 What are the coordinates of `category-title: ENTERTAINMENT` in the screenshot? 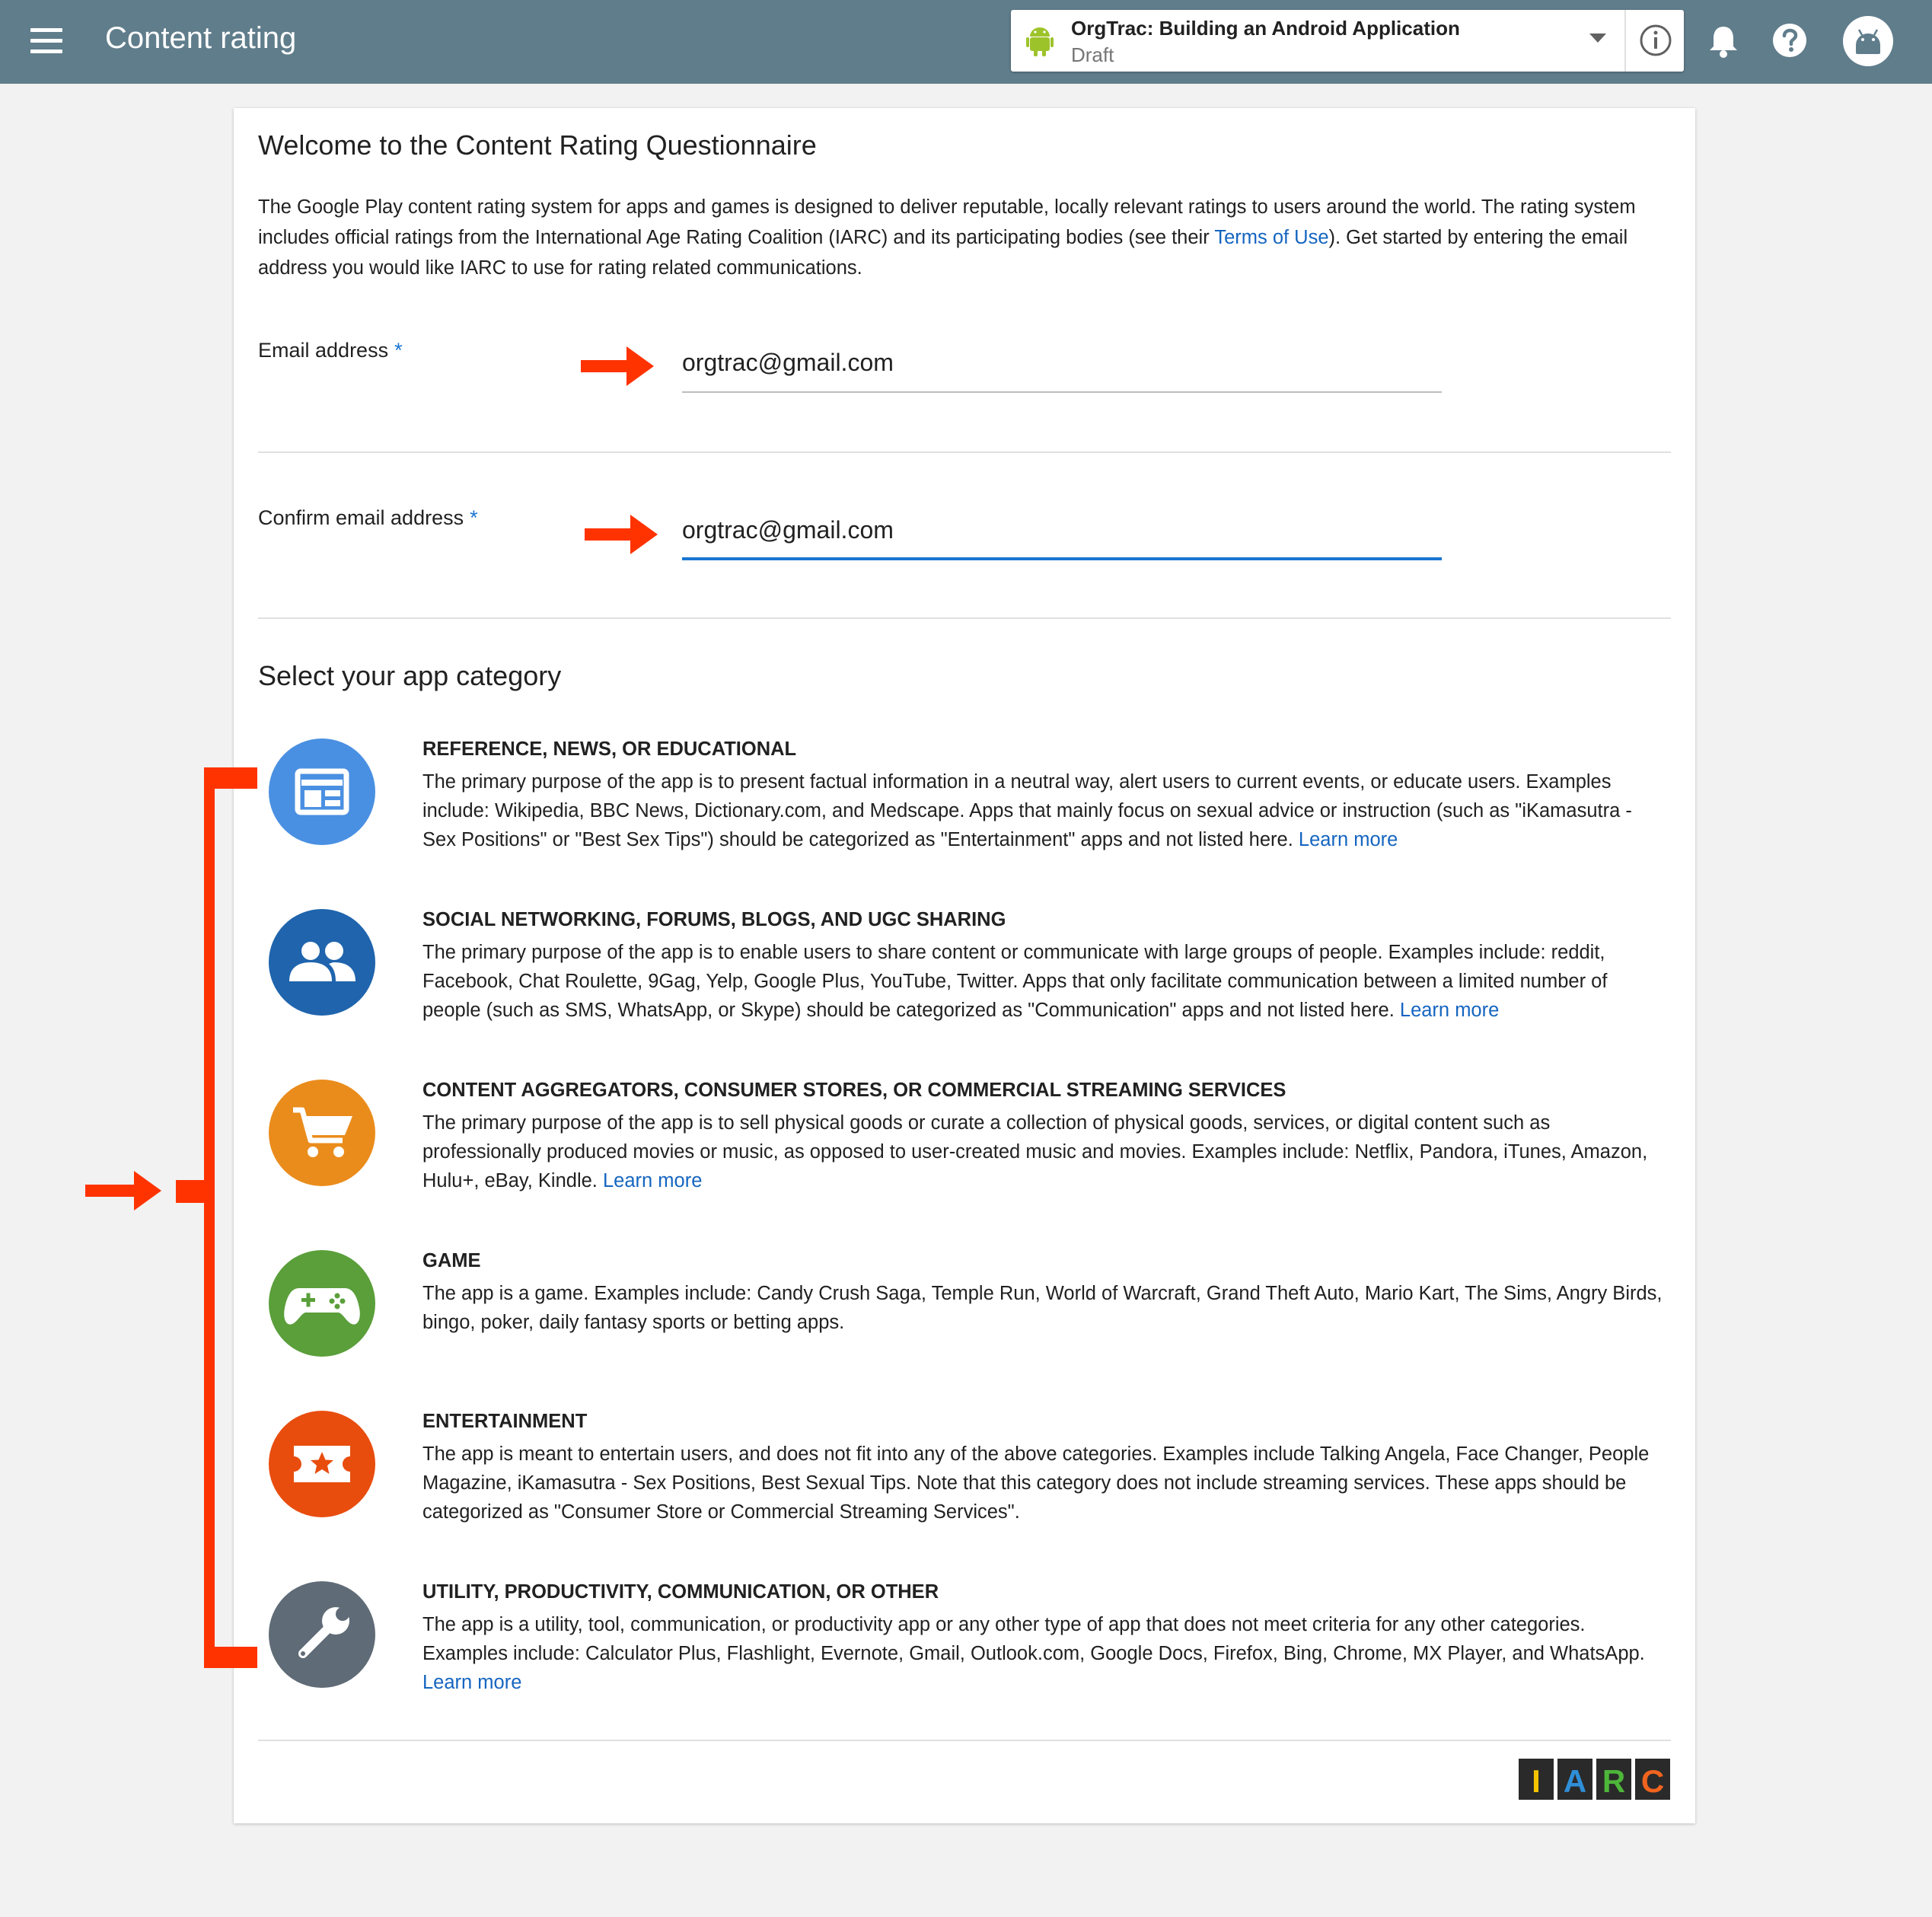 It's located at (505, 1421).